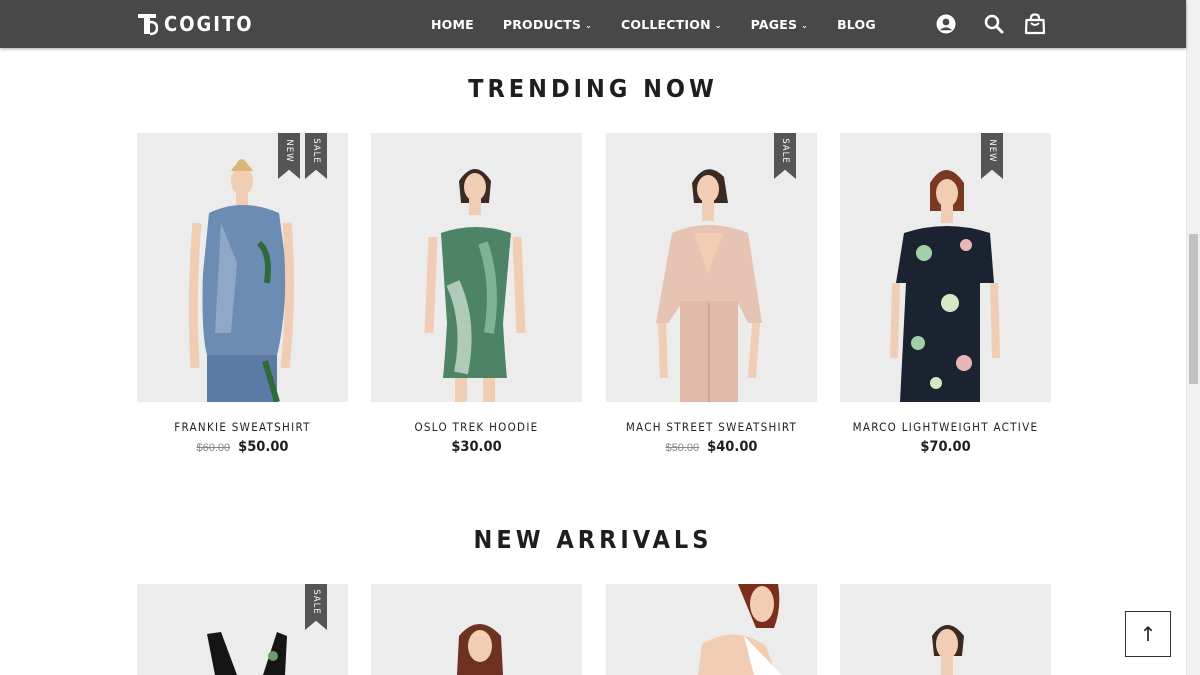  I want to click on current-price: $70.00, so click(945, 447).